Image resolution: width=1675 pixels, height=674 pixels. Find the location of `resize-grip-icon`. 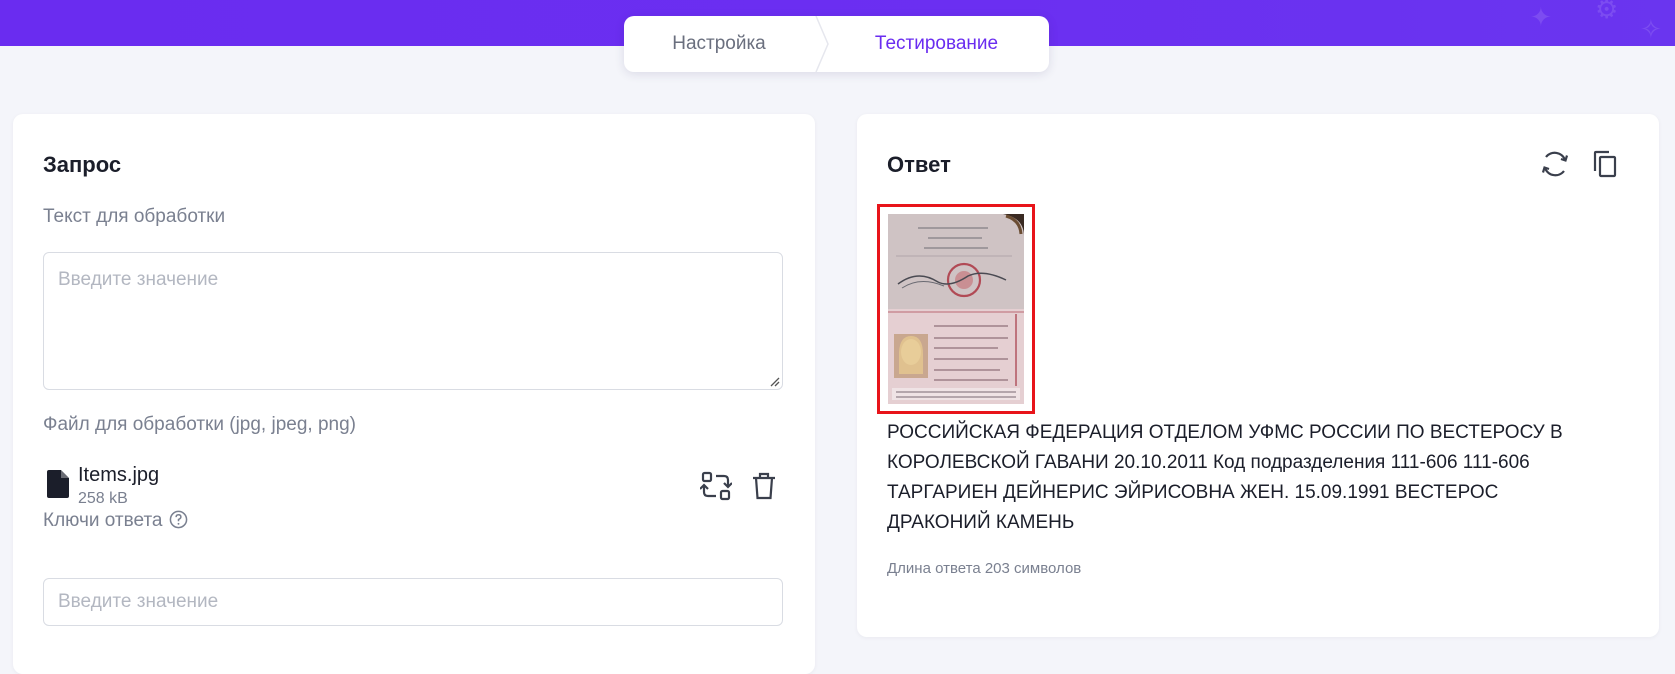

resize-grip-icon is located at coordinates (775, 382).